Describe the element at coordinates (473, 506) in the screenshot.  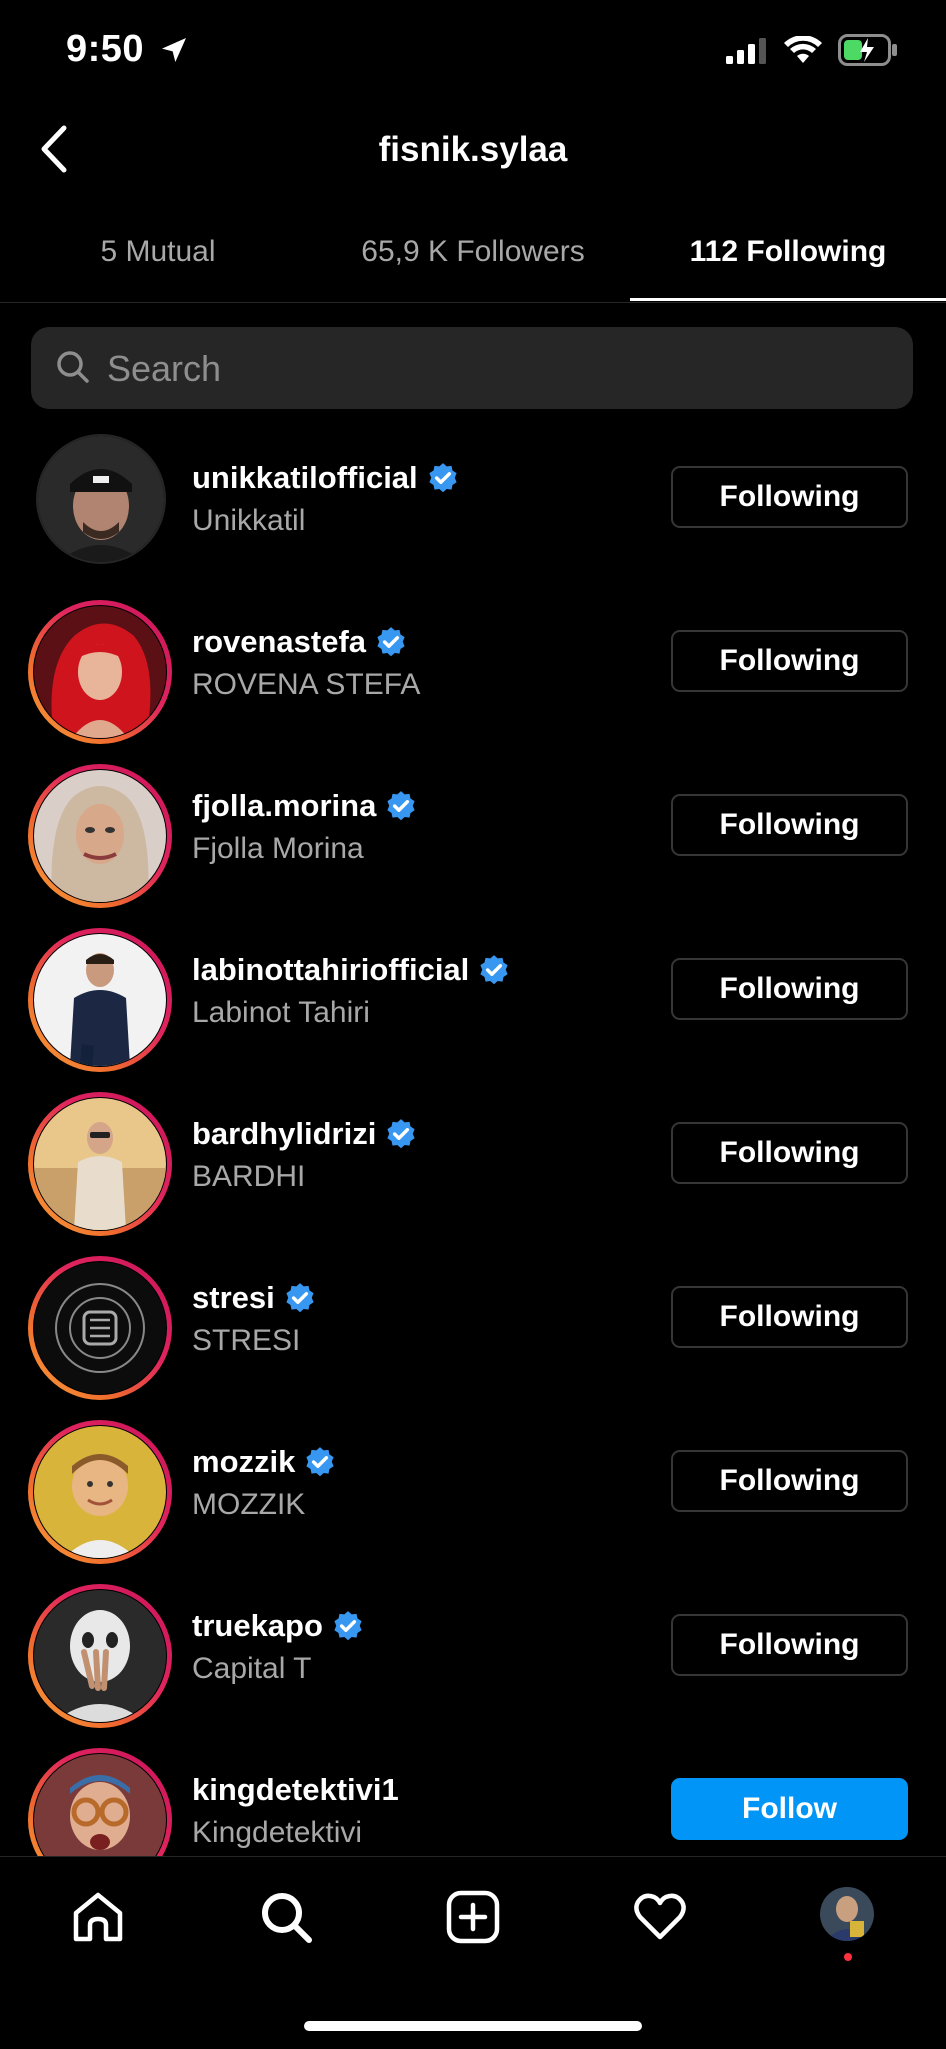
I see `list-item: unikkatilofficial Unikkatil Following` at that location.